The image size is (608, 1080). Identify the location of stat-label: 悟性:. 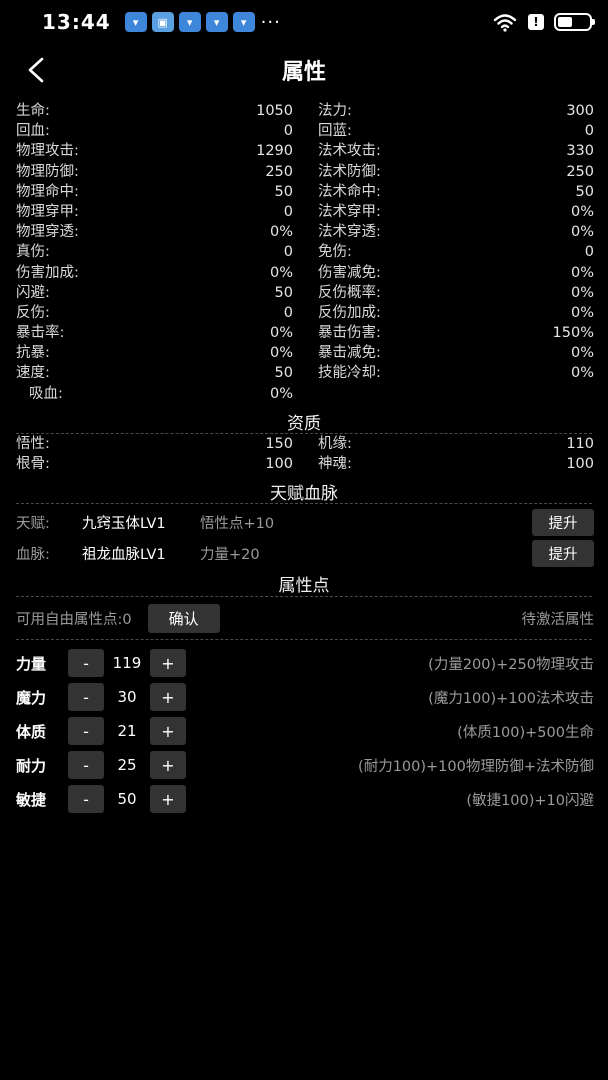
(33, 444).